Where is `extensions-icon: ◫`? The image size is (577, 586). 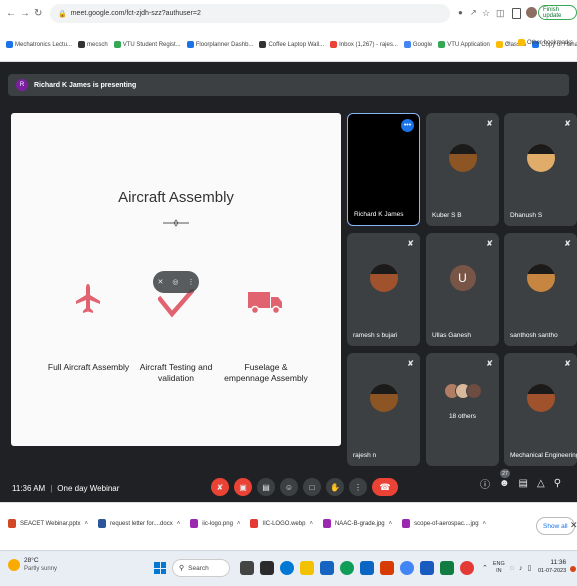
extensions-icon: ◫ is located at coordinates (500, 13).